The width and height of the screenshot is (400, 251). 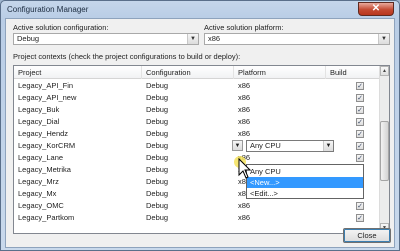 What do you see at coordinates (297, 39) in the screenshot?
I see `solution-platform-select: x86 ▼` at bounding box center [297, 39].